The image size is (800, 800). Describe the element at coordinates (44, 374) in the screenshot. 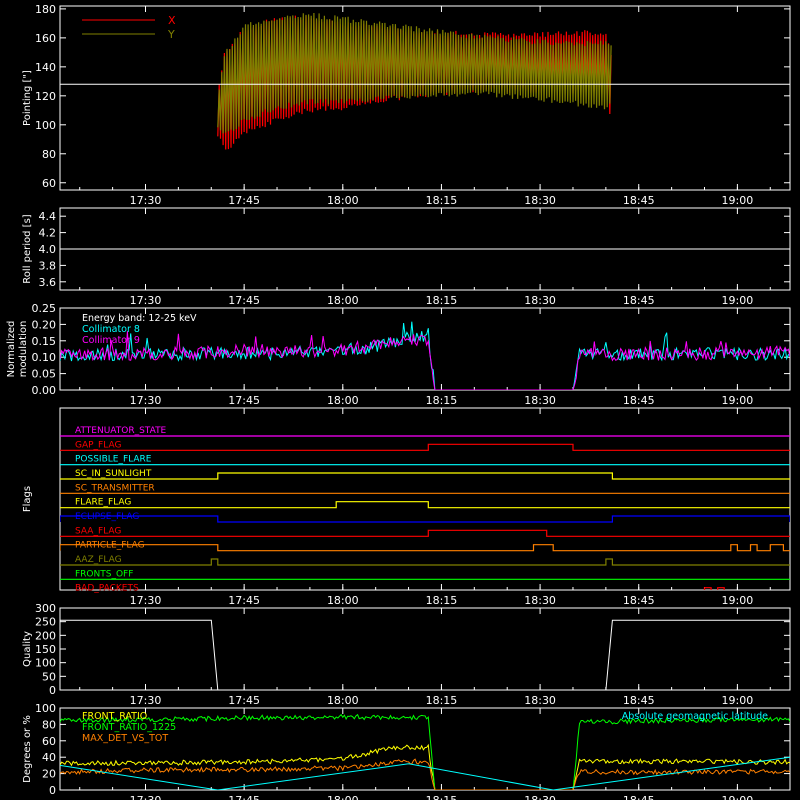

I see `y-tick-label: 0.05` at that location.